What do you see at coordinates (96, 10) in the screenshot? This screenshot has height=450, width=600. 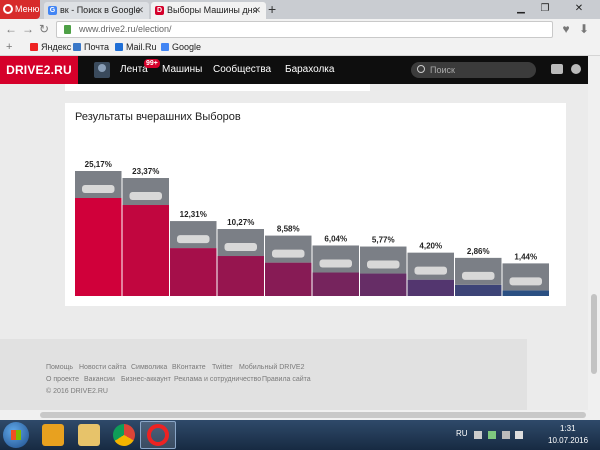 I see `tab-google-search: G вк - Поиск в Google ✕` at bounding box center [96, 10].